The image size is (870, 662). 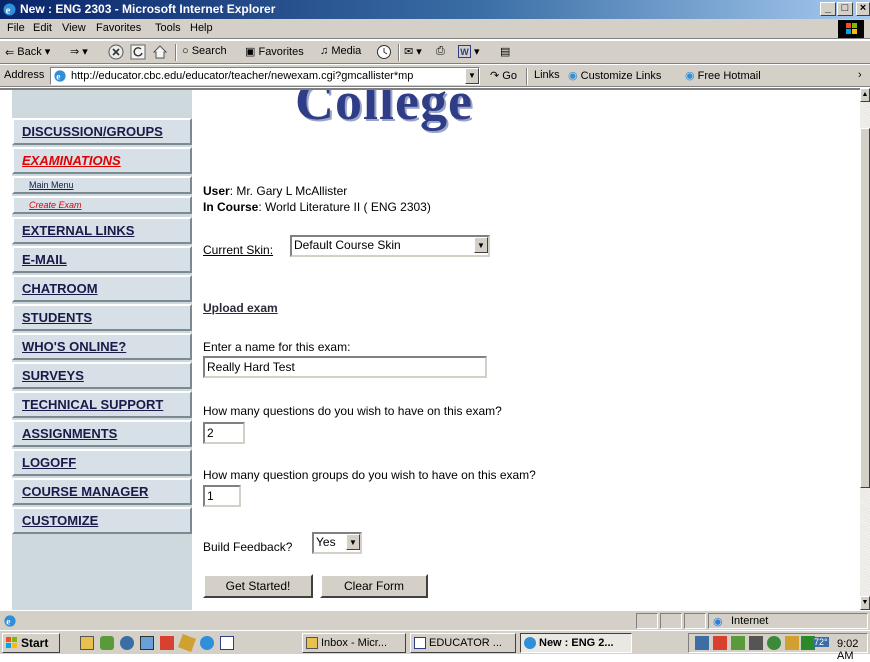 What do you see at coordinates (102, 491) in the screenshot?
I see `nav-course-manager: COURSE MANAGER` at bounding box center [102, 491].